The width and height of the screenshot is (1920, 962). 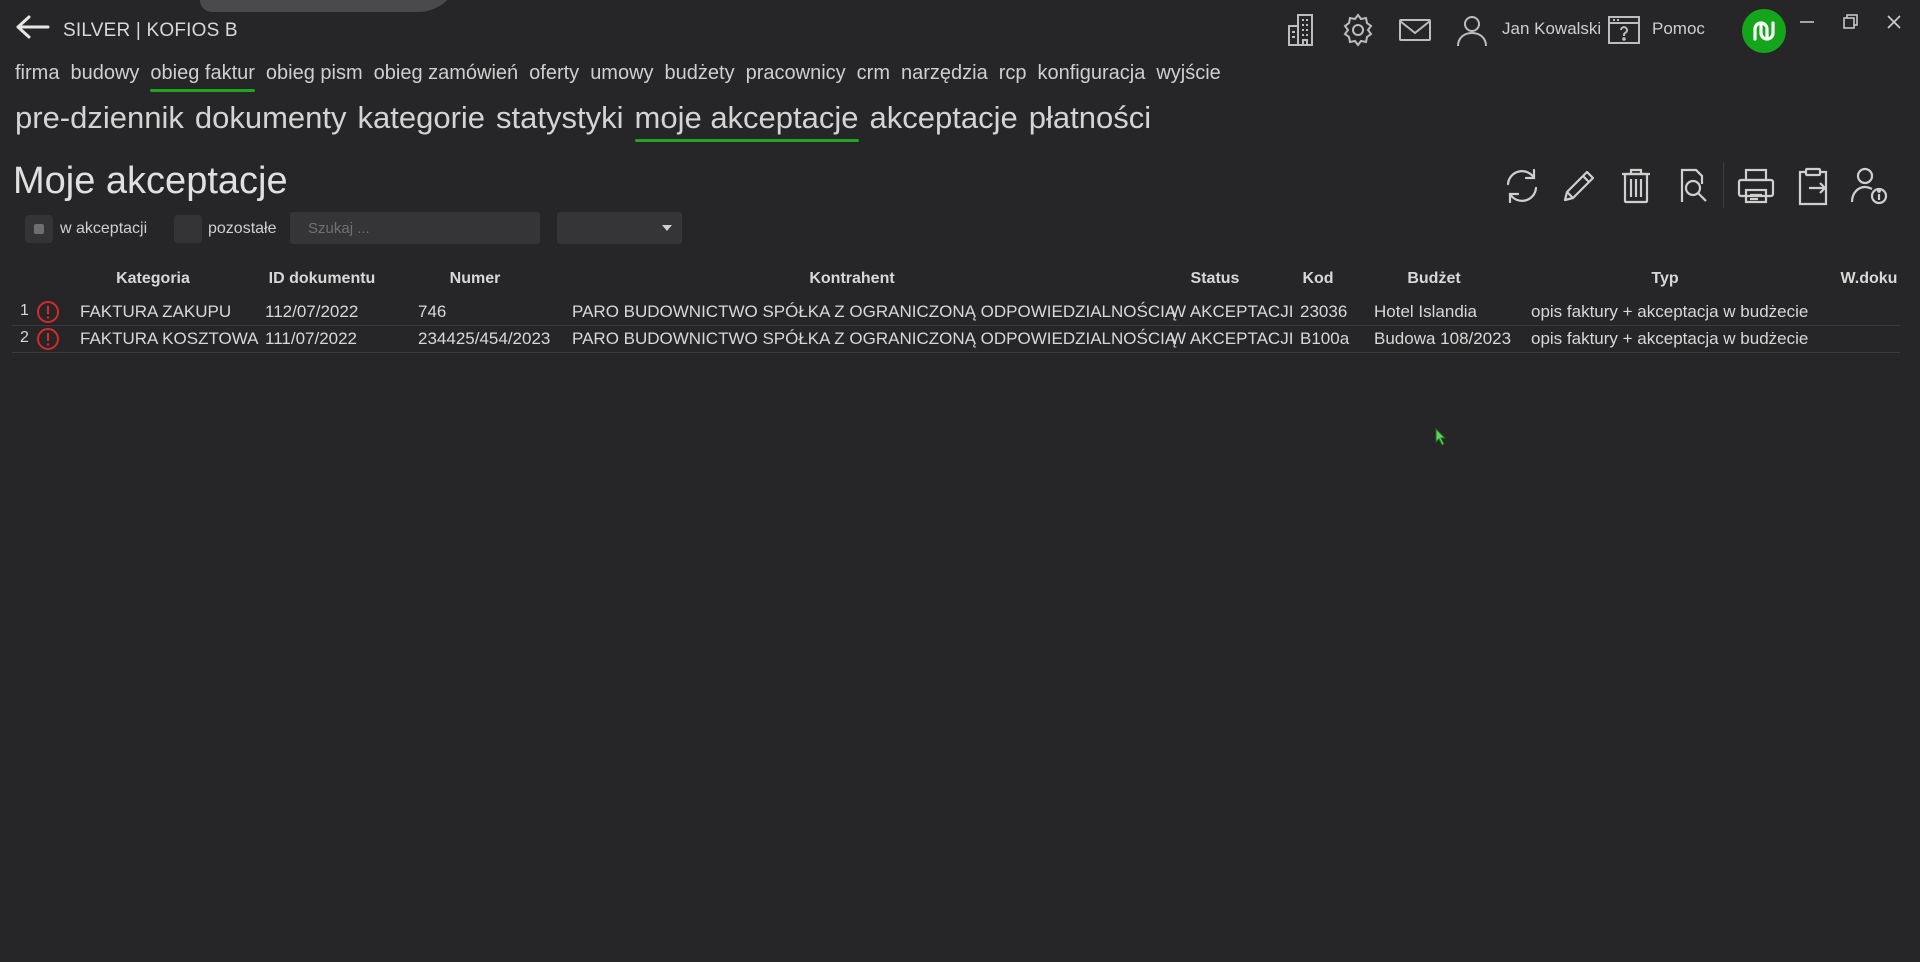 What do you see at coordinates (944, 73) in the screenshot?
I see `menu-item-narzedzia: narzędzia` at bounding box center [944, 73].